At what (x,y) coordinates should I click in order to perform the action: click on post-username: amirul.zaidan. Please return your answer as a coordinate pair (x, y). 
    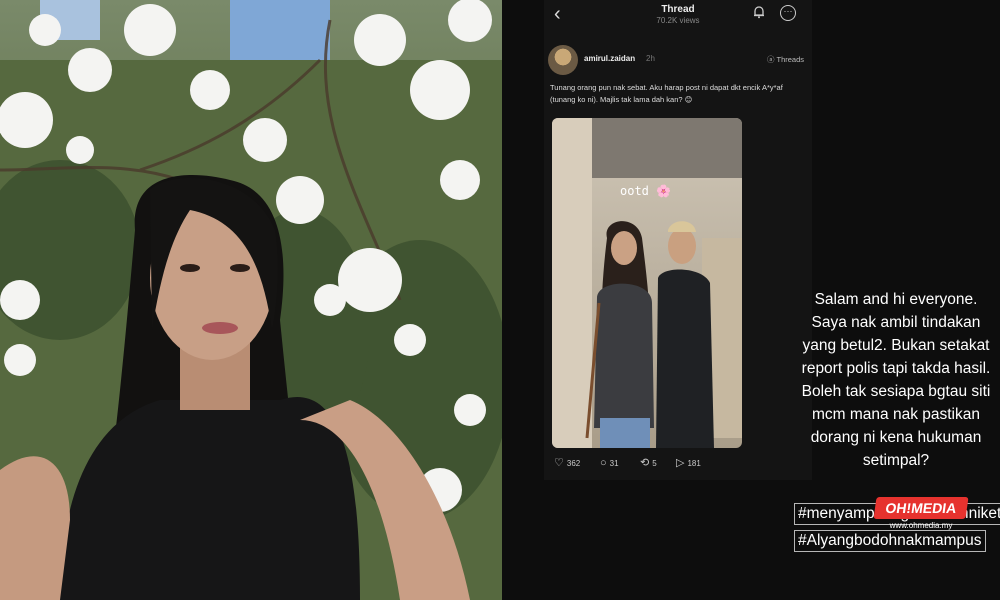
    Looking at the image, I should click on (609, 58).